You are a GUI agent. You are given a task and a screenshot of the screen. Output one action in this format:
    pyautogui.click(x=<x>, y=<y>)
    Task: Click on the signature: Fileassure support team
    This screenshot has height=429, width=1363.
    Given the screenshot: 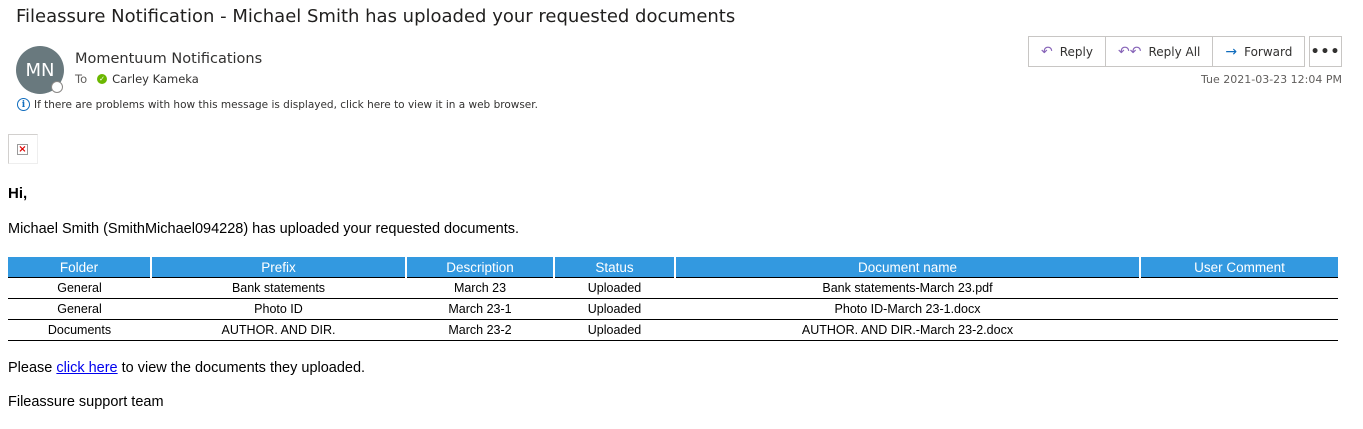 What is the action you would take?
    pyautogui.click(x=86, y=402)
    